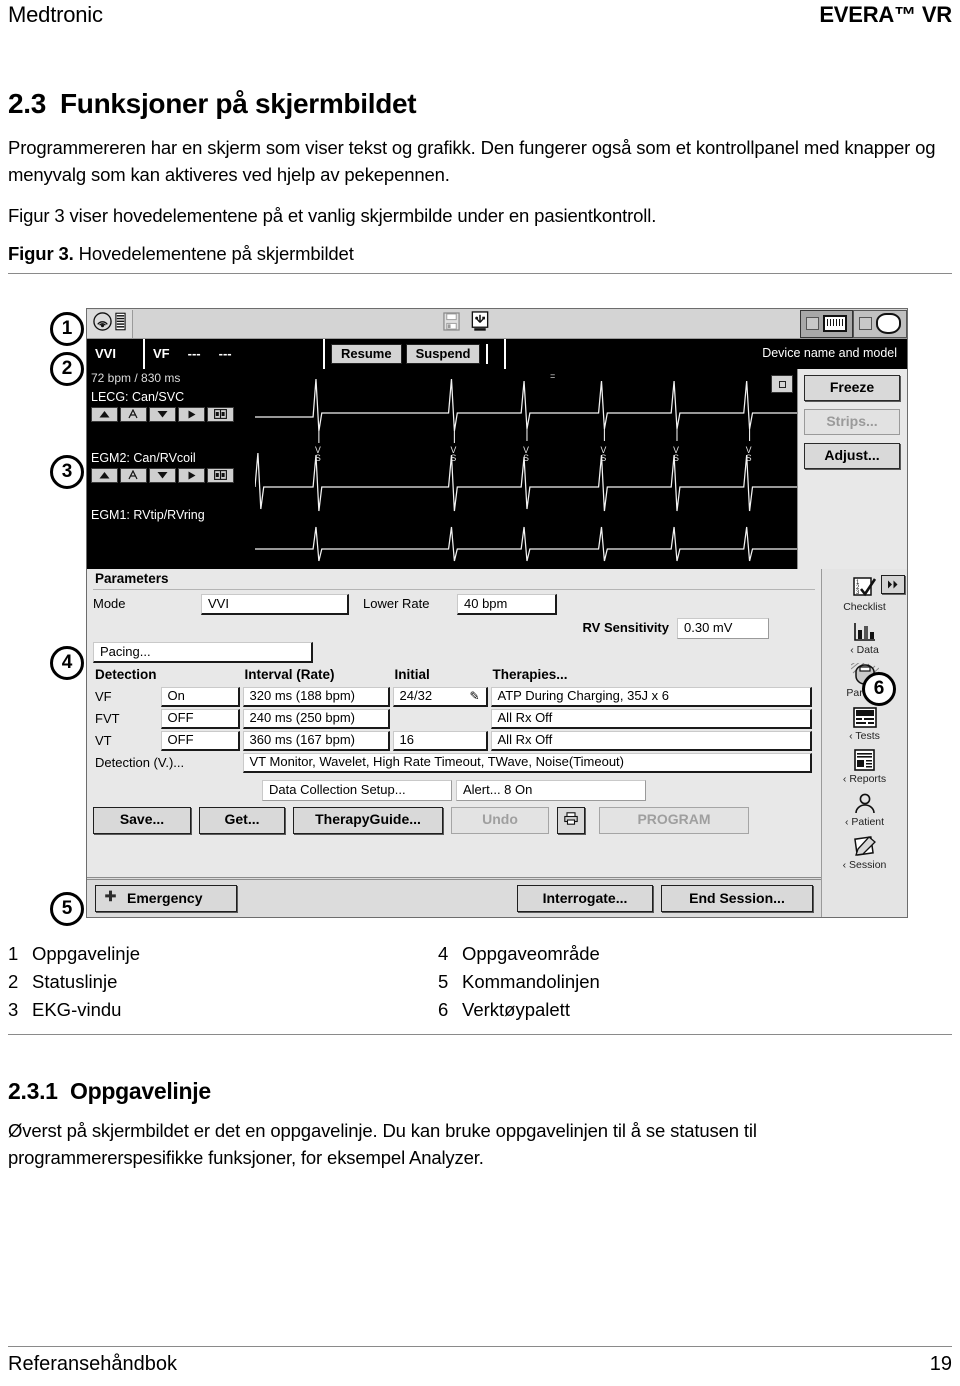 This screenshot has width=960, height=1386. What do you see at coordinates (451, 323) in the screenshot?
I see `floppy-disk-icon` at bounding box center [451, 323].